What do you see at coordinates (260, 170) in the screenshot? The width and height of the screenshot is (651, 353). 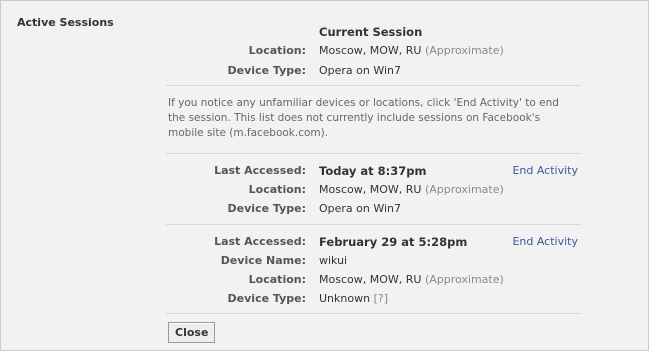 I see `session1-last-accessed-label: Last Accessed:` at bounding box center [260, 170].